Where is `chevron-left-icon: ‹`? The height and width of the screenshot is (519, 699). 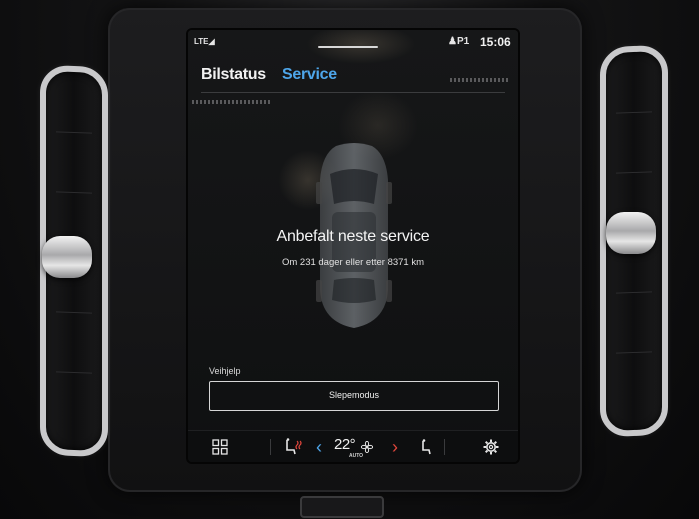
chevron-left-icon: ‹ is located at coordinates (319, 446).